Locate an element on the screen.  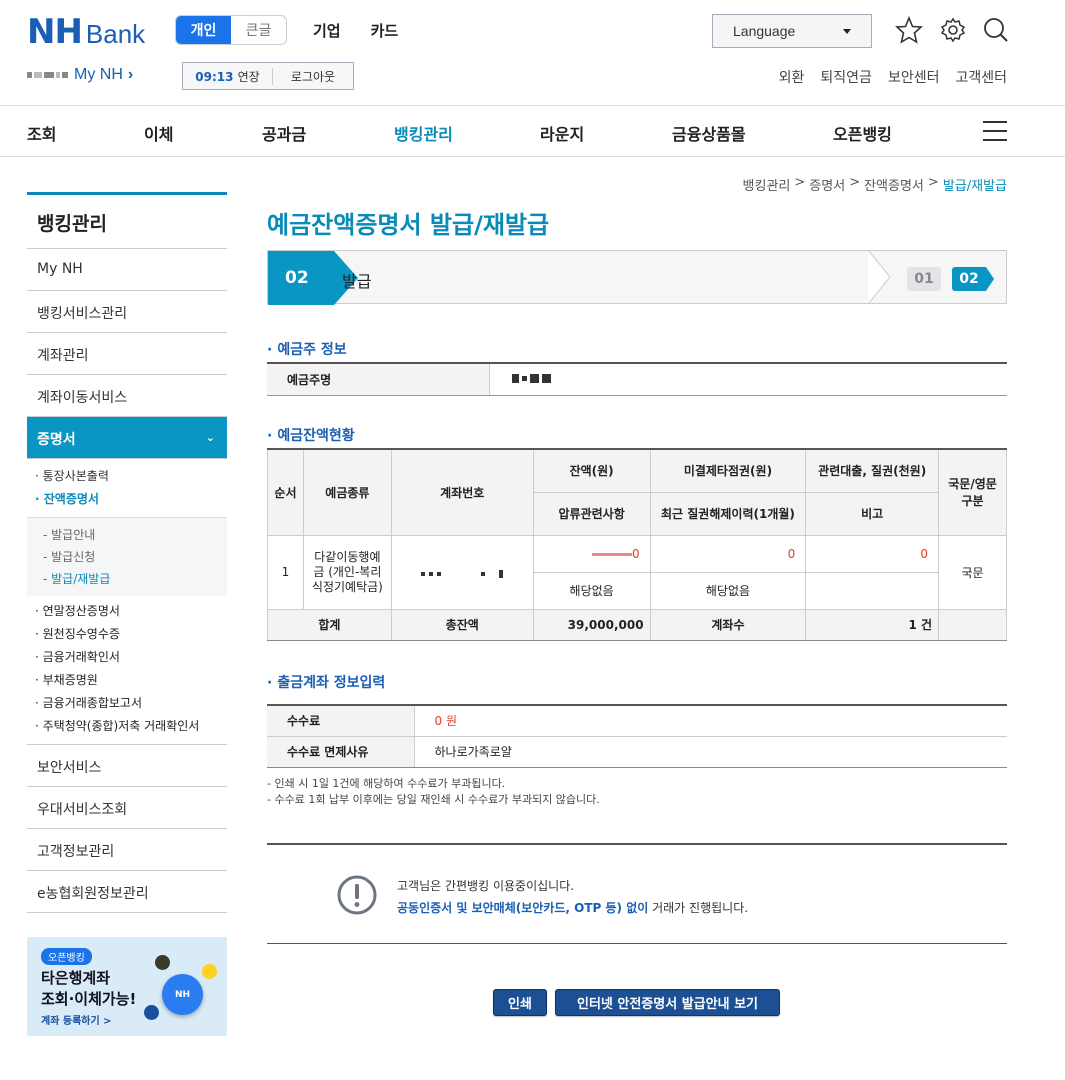
banner-tag: 오픈뱅킹 is located at coordinates (66, 956).